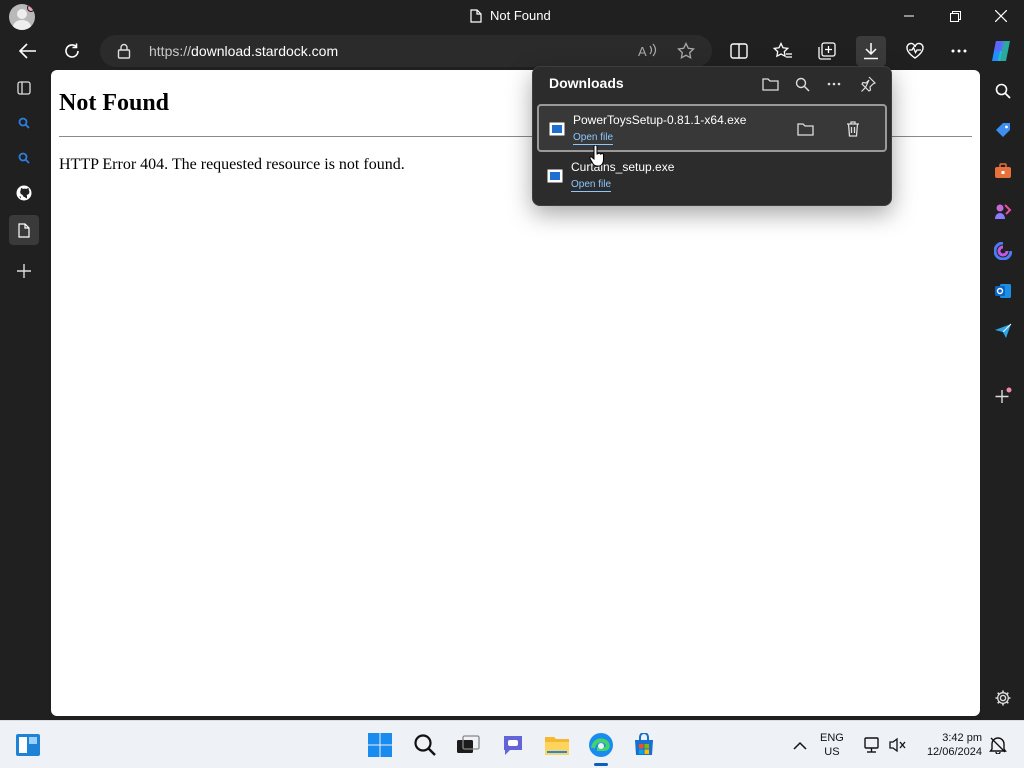  I want to click on github-icon, so click(24, 193).